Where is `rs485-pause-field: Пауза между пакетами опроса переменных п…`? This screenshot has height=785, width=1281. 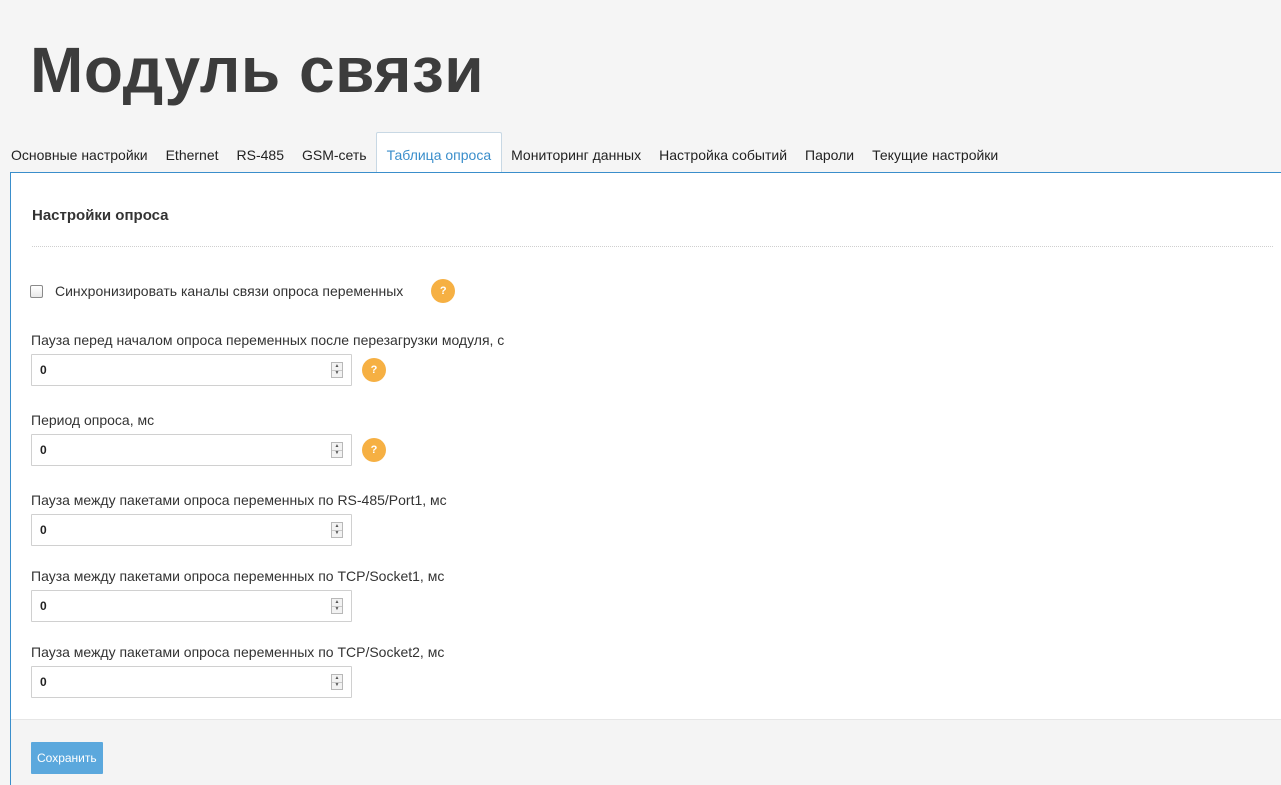
rs485-pause-field: Пауза между пакетами опроса переменных п… is located at coordinates (239, 518).